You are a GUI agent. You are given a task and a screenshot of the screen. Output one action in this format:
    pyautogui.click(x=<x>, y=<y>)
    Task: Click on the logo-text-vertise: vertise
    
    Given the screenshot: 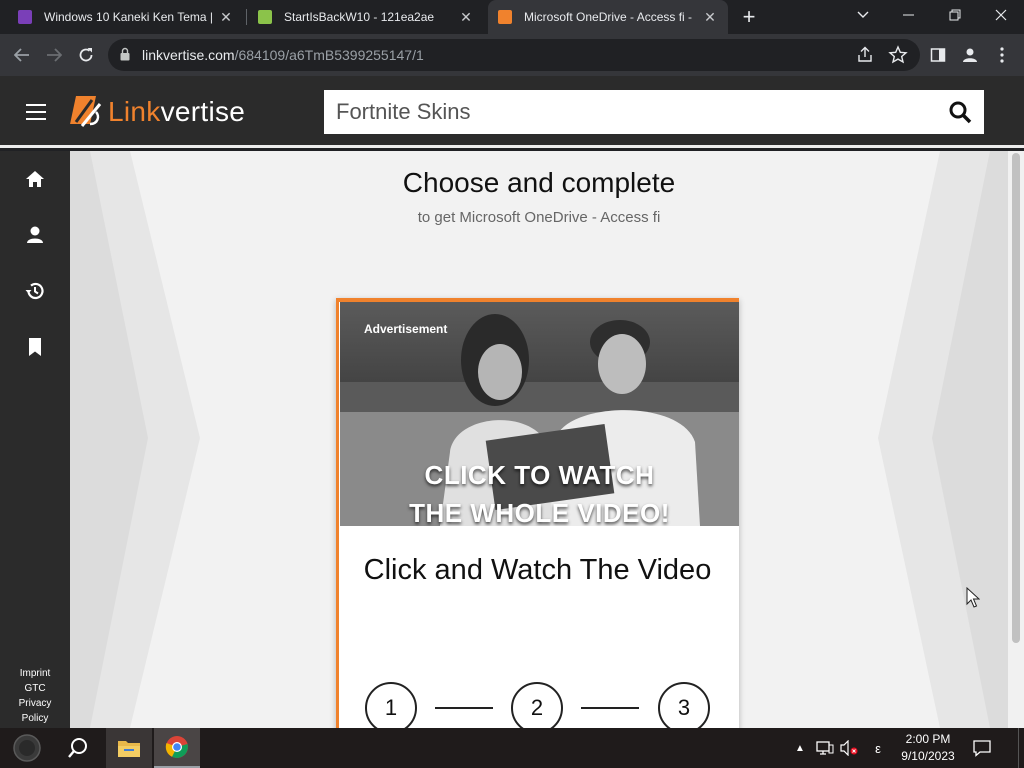 What is the action you would take?
    pyautogui.click(x=203, y=111)
    